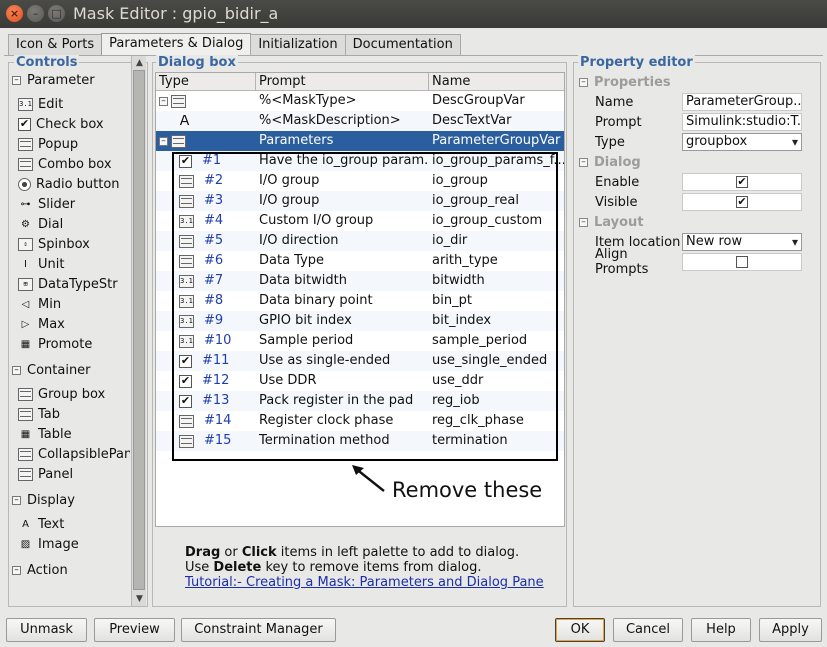  What do you see at coordinates (70, 344) in the screenshot?
I see `palette-item-promote: ▦ Promote` at bounding box center [70, 344].